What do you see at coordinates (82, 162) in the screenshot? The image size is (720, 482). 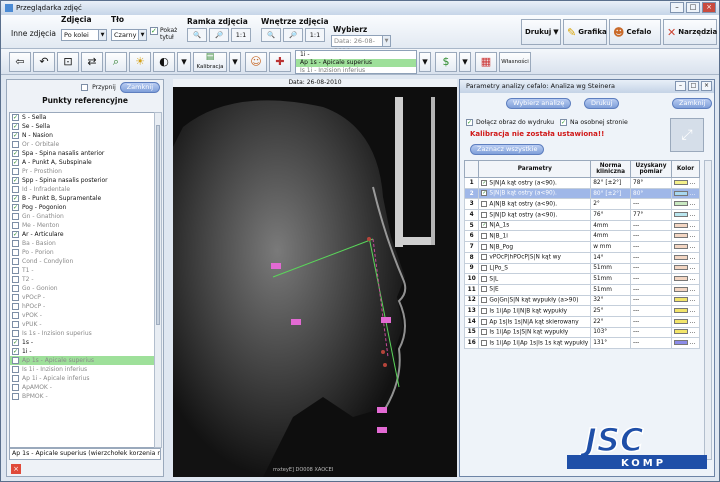 I see `reference-point-row: ✓ A - Punkt A, Subspinale` at bounding box center [82, 162].